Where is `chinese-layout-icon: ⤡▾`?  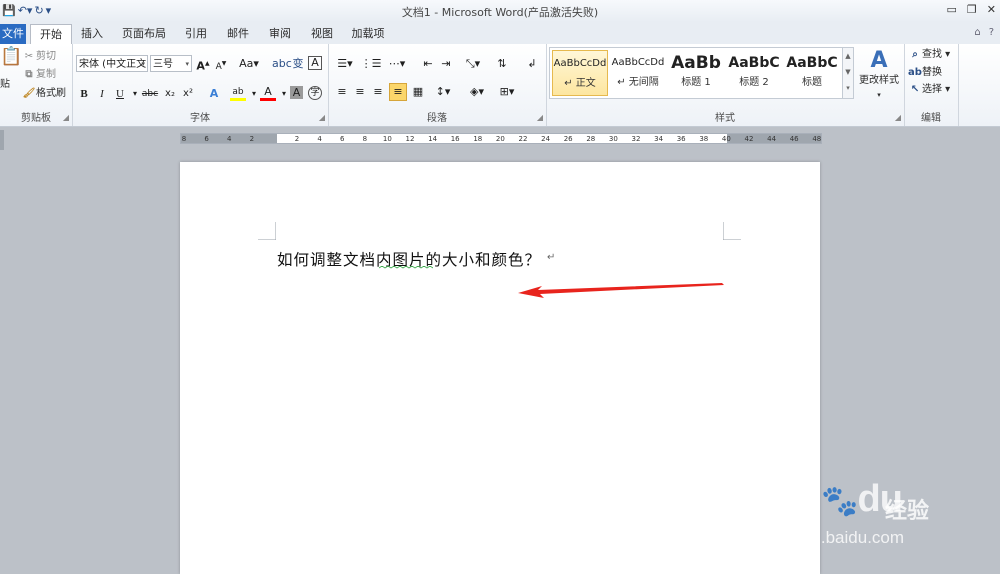 chinese-layout-icon: ⤡▾ is located at coordinates (473, 64).